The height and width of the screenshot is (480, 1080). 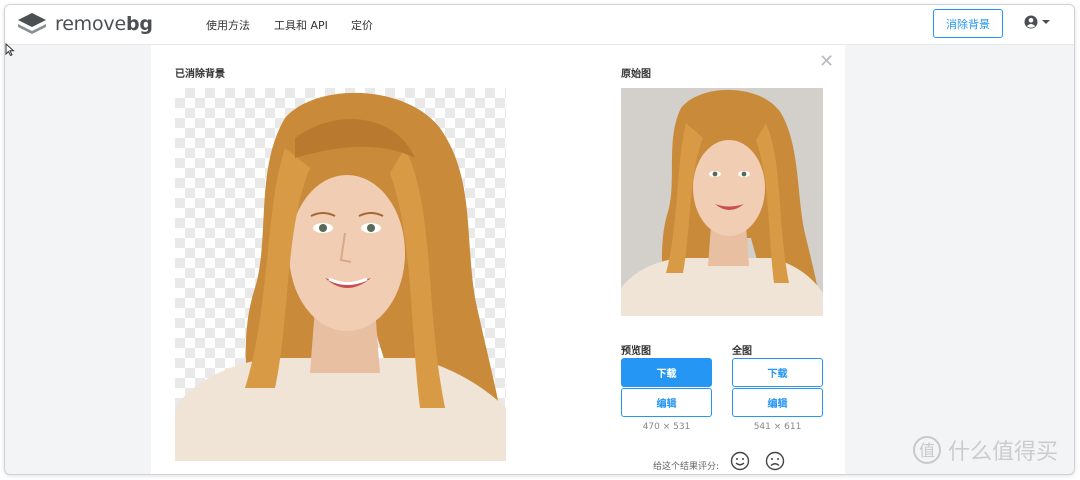 I want to click on preview-size: 470 × 531, so click(x=666, y=427).